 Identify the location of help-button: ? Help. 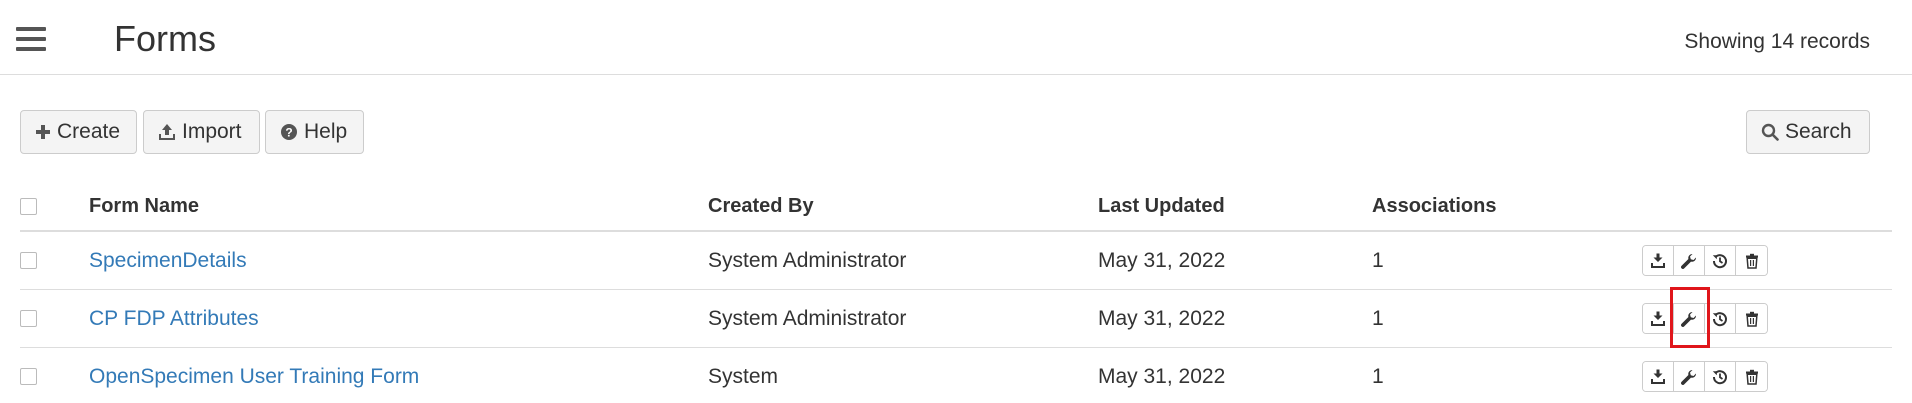
(314, 132).